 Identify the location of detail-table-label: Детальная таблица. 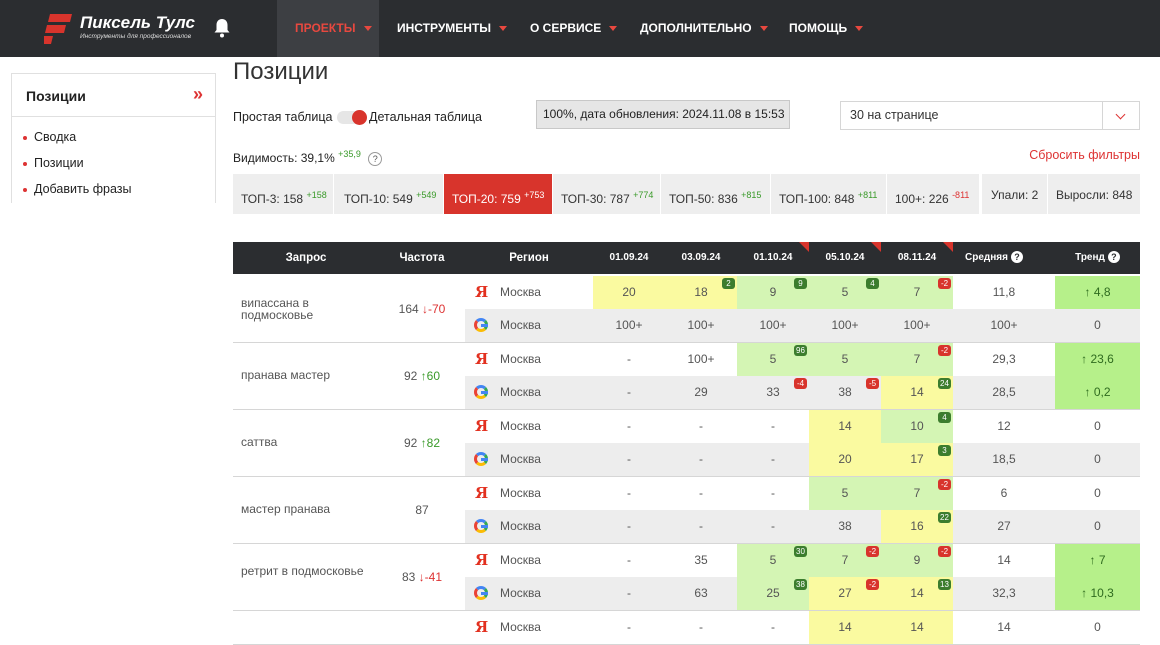
(425, 117).